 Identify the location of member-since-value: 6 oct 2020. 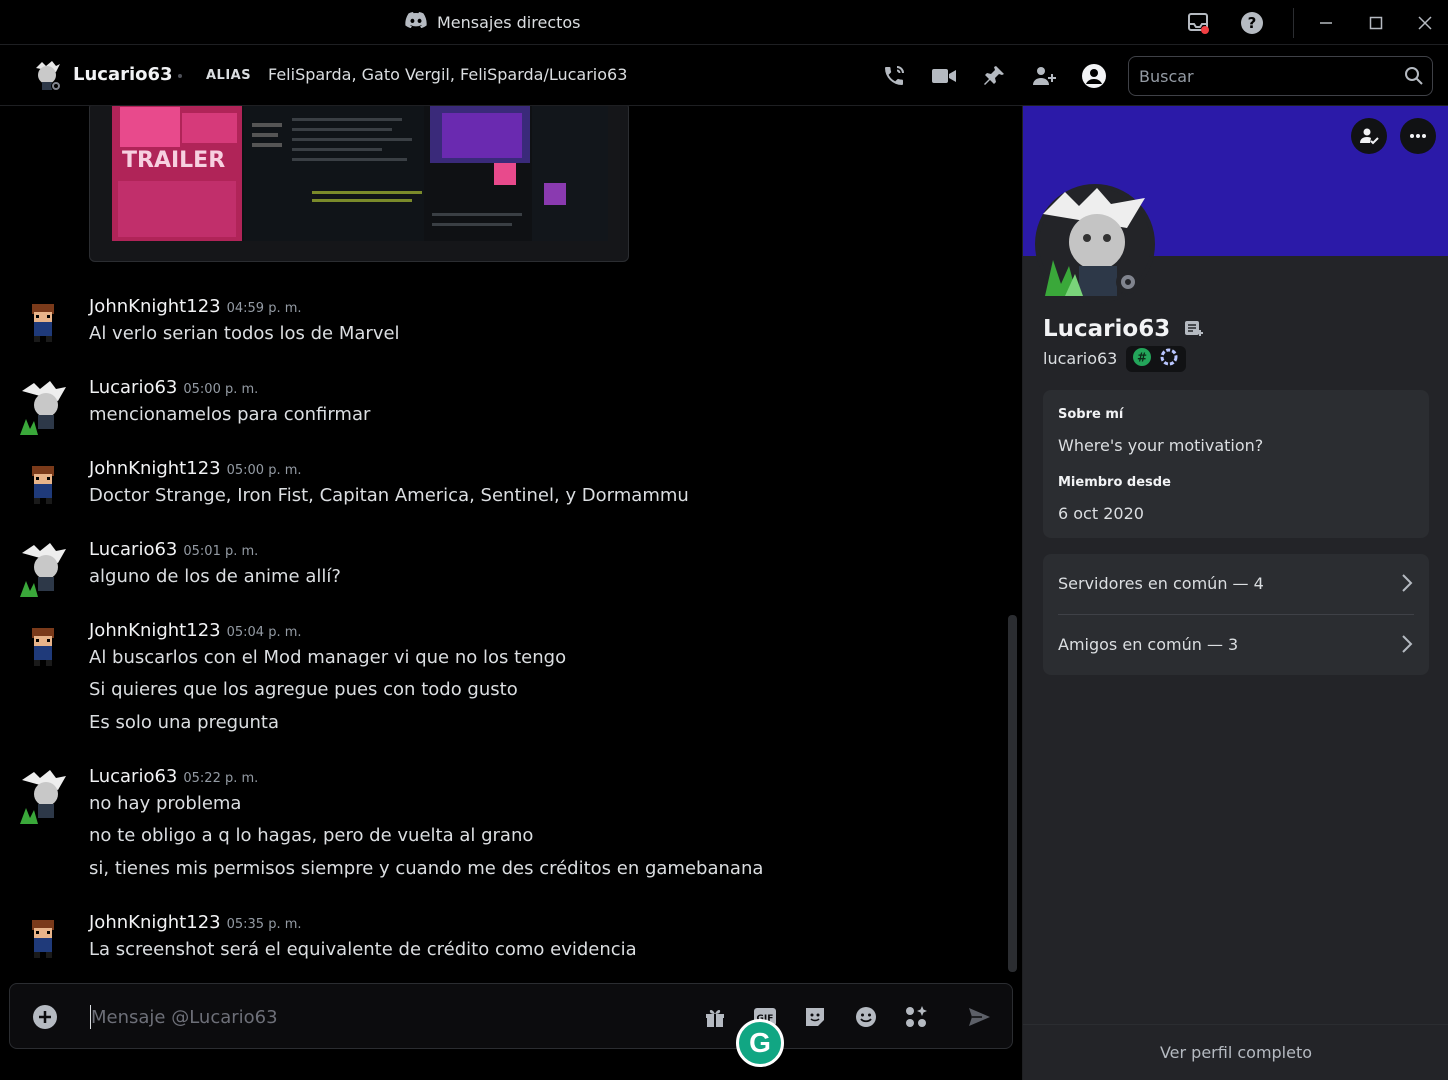
(1101, 513).